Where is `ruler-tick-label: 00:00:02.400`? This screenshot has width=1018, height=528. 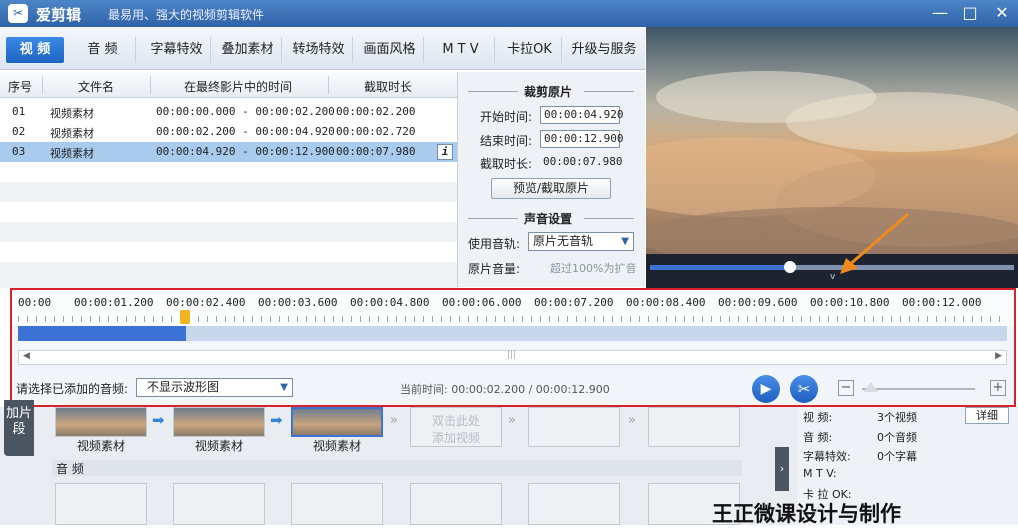
ruler-tick-label: 00:00:02.400 is located at coordinates (206, 302).